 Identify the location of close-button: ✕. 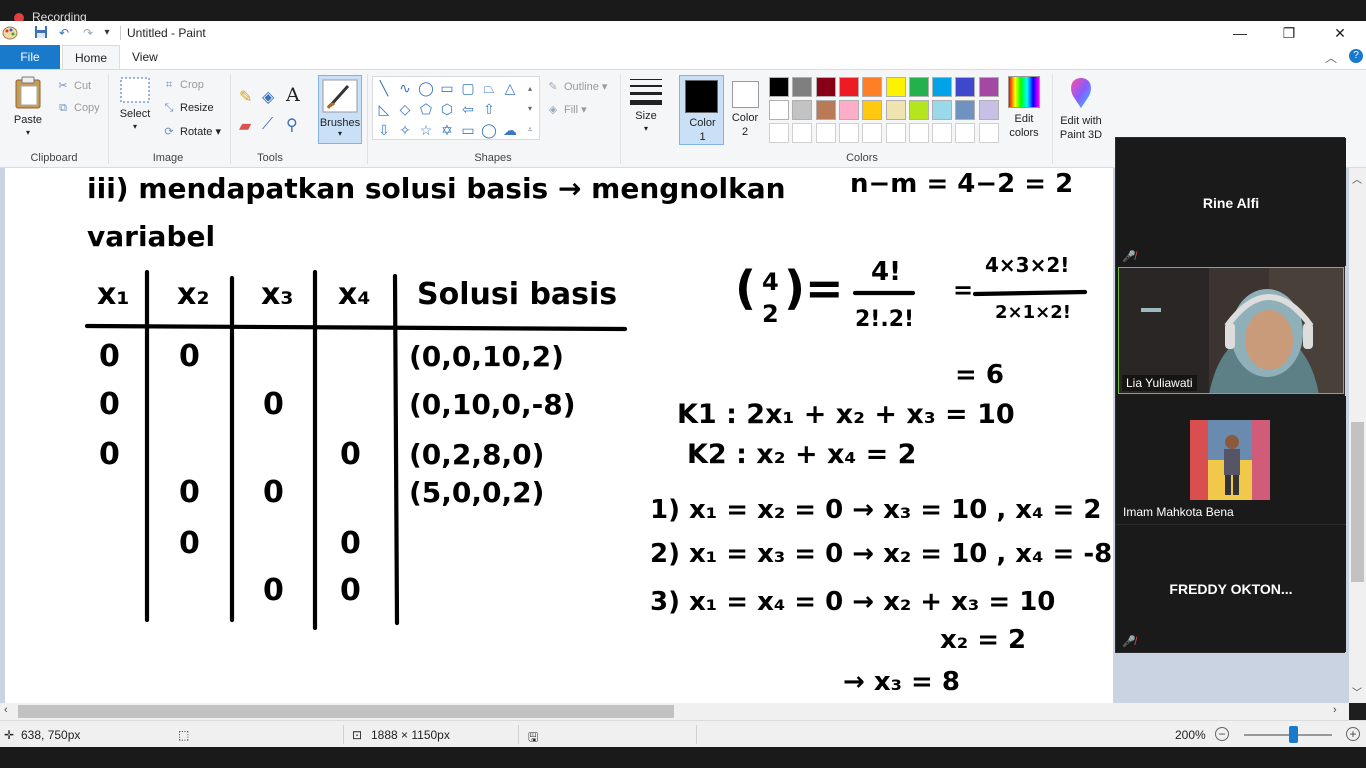
(1340, 33).